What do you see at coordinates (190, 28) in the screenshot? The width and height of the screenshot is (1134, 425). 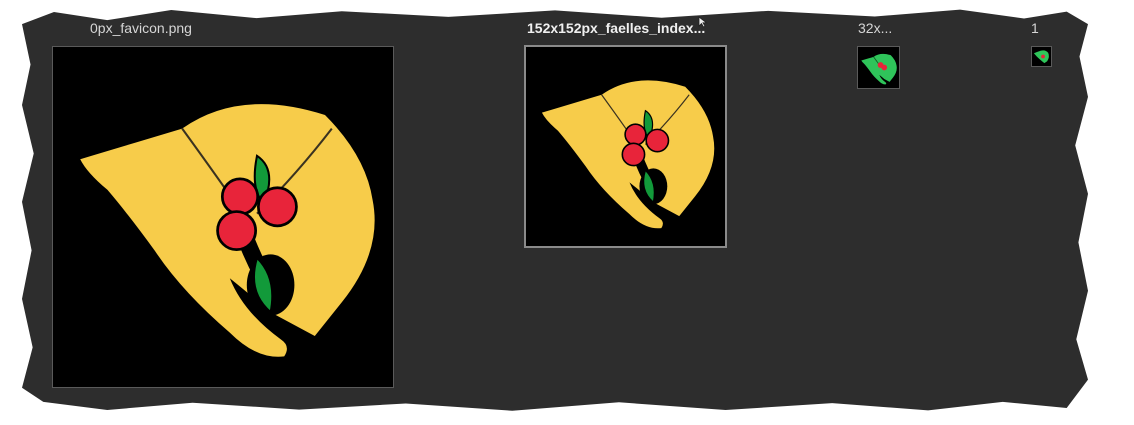 I see `file-name-label: 0px_favicon.png` at bounding box center [190, 28].